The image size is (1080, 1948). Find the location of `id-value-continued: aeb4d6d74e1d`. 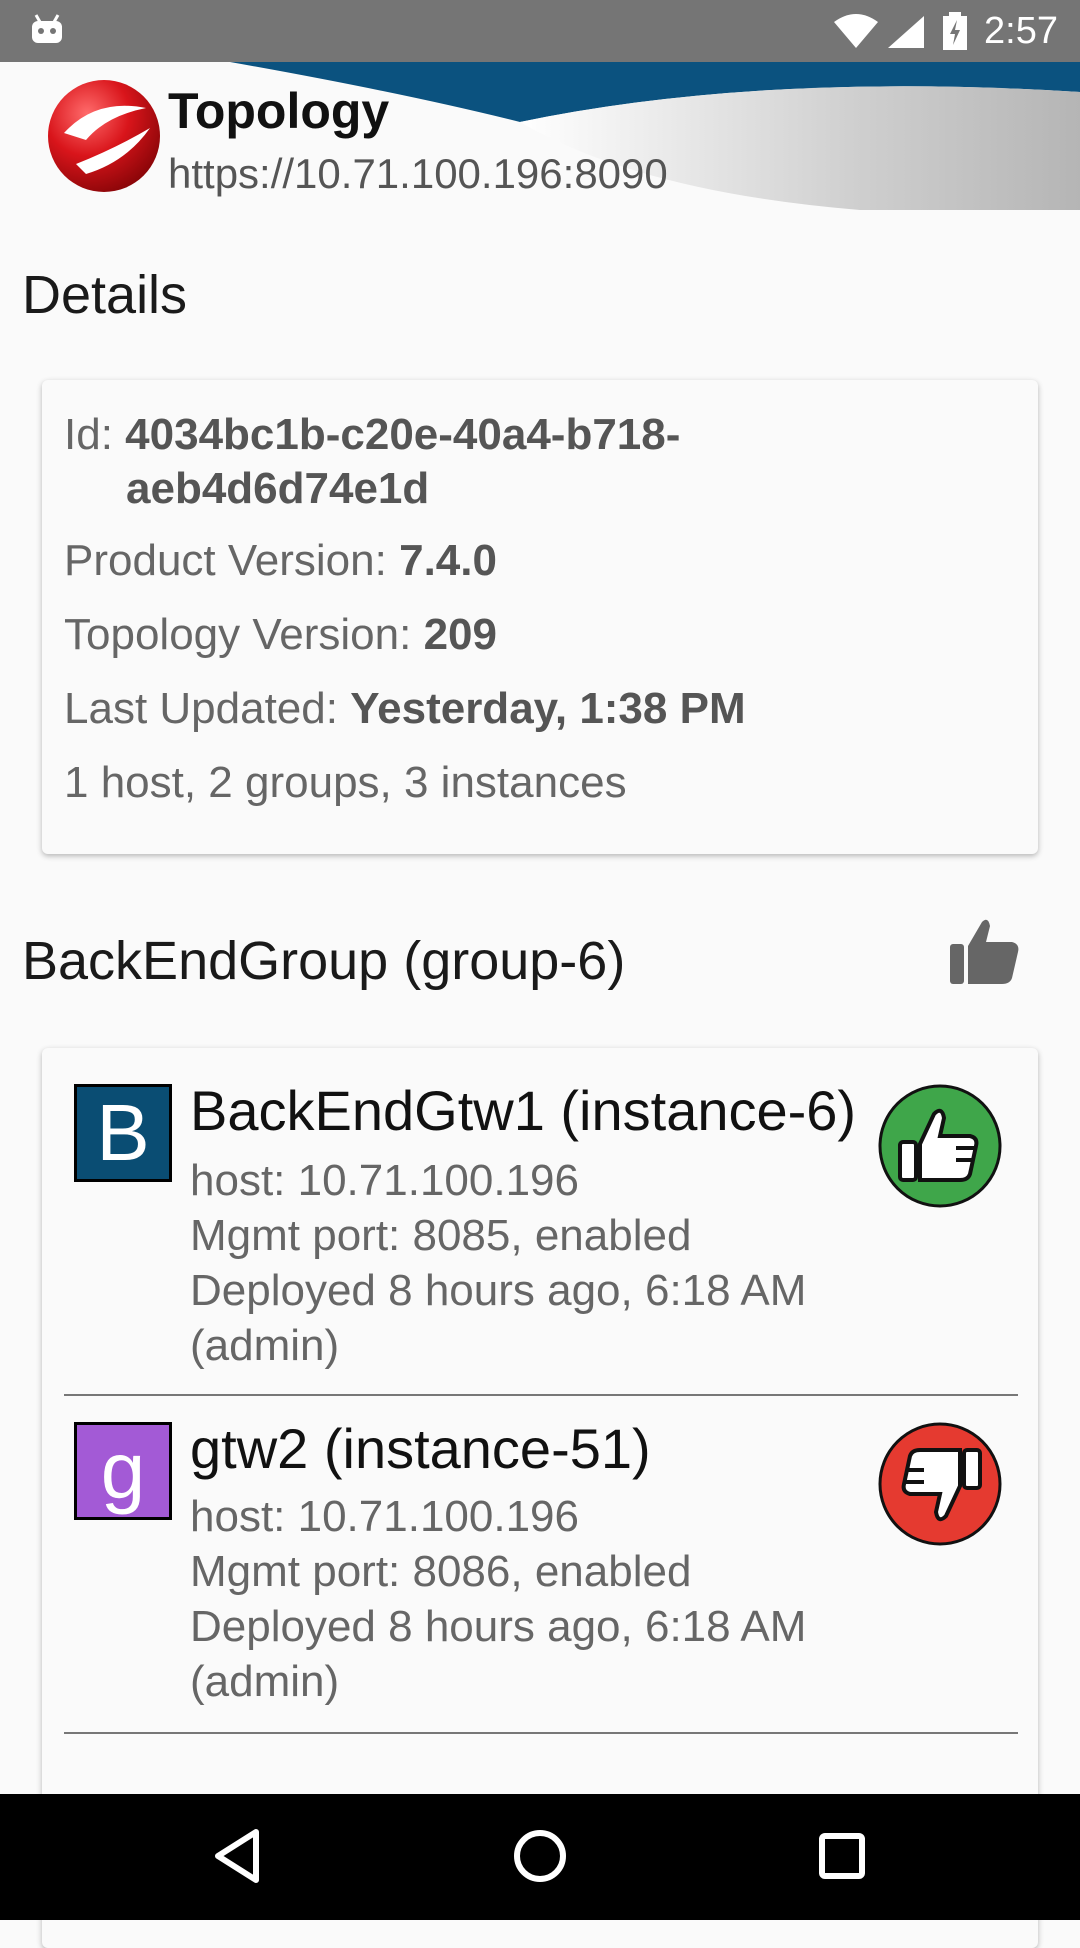

id-value-continued: aeb4d6d74e1d is located at coordinates (278, 488).